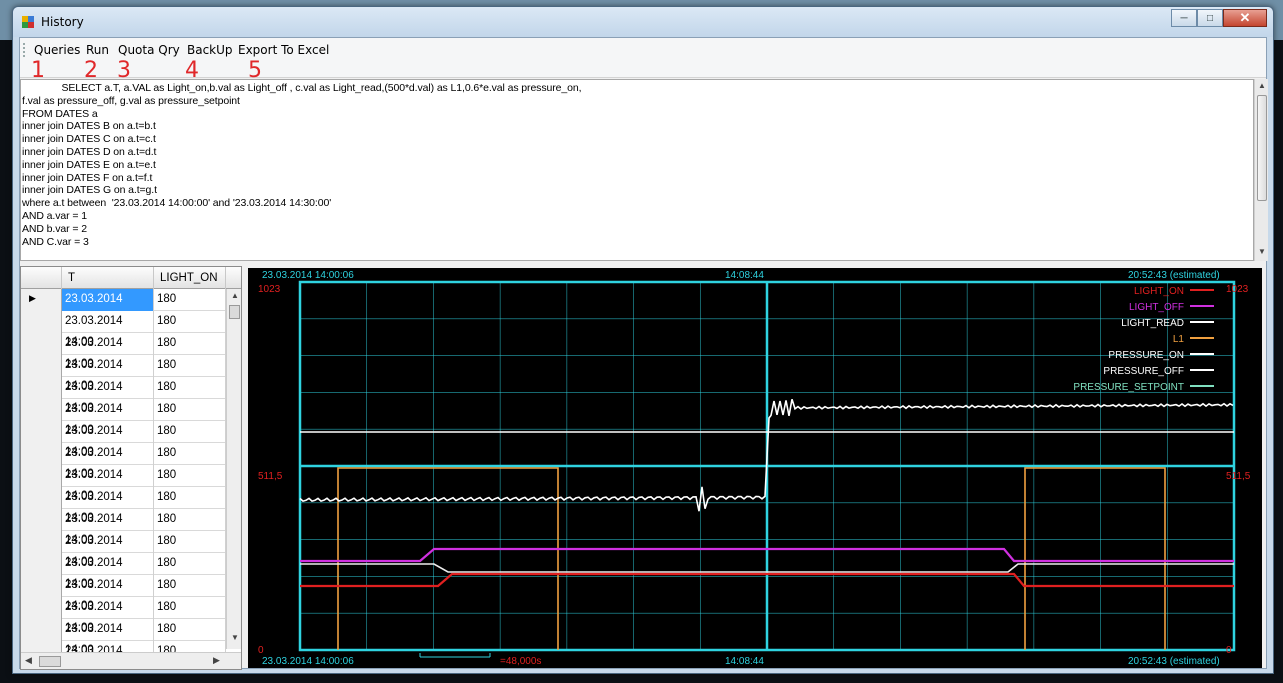 This screenshot has height=683, width=1283. Describe the element at coordinates (24, 50) in the screenshot. I see `toolbar-grip` at that location.